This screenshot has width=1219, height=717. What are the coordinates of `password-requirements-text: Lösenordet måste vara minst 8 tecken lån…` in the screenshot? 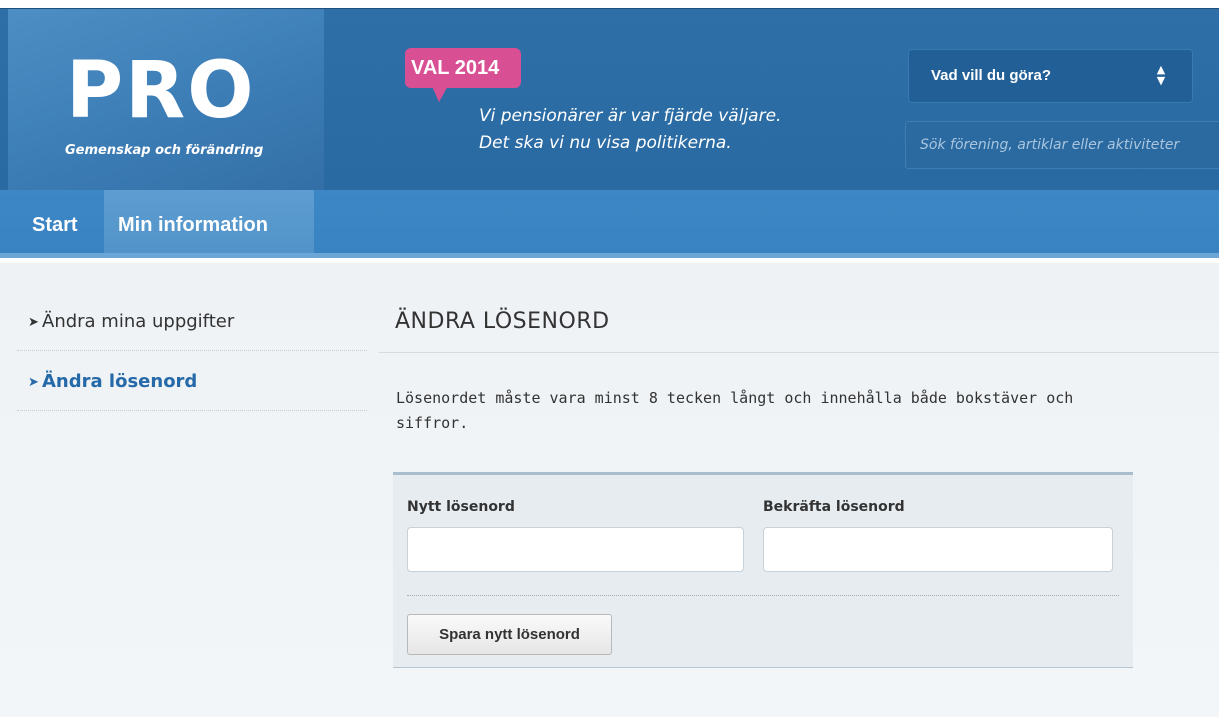 It's located at (735, 410).